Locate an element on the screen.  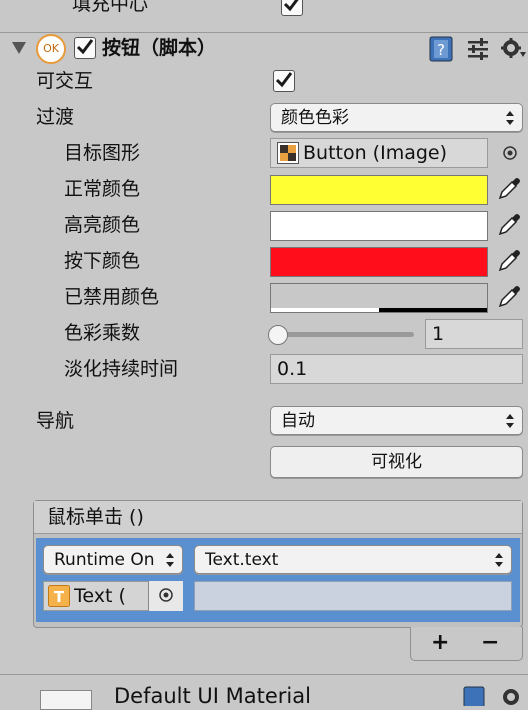
alpha-bar-white is located at coordinates (325, 310).